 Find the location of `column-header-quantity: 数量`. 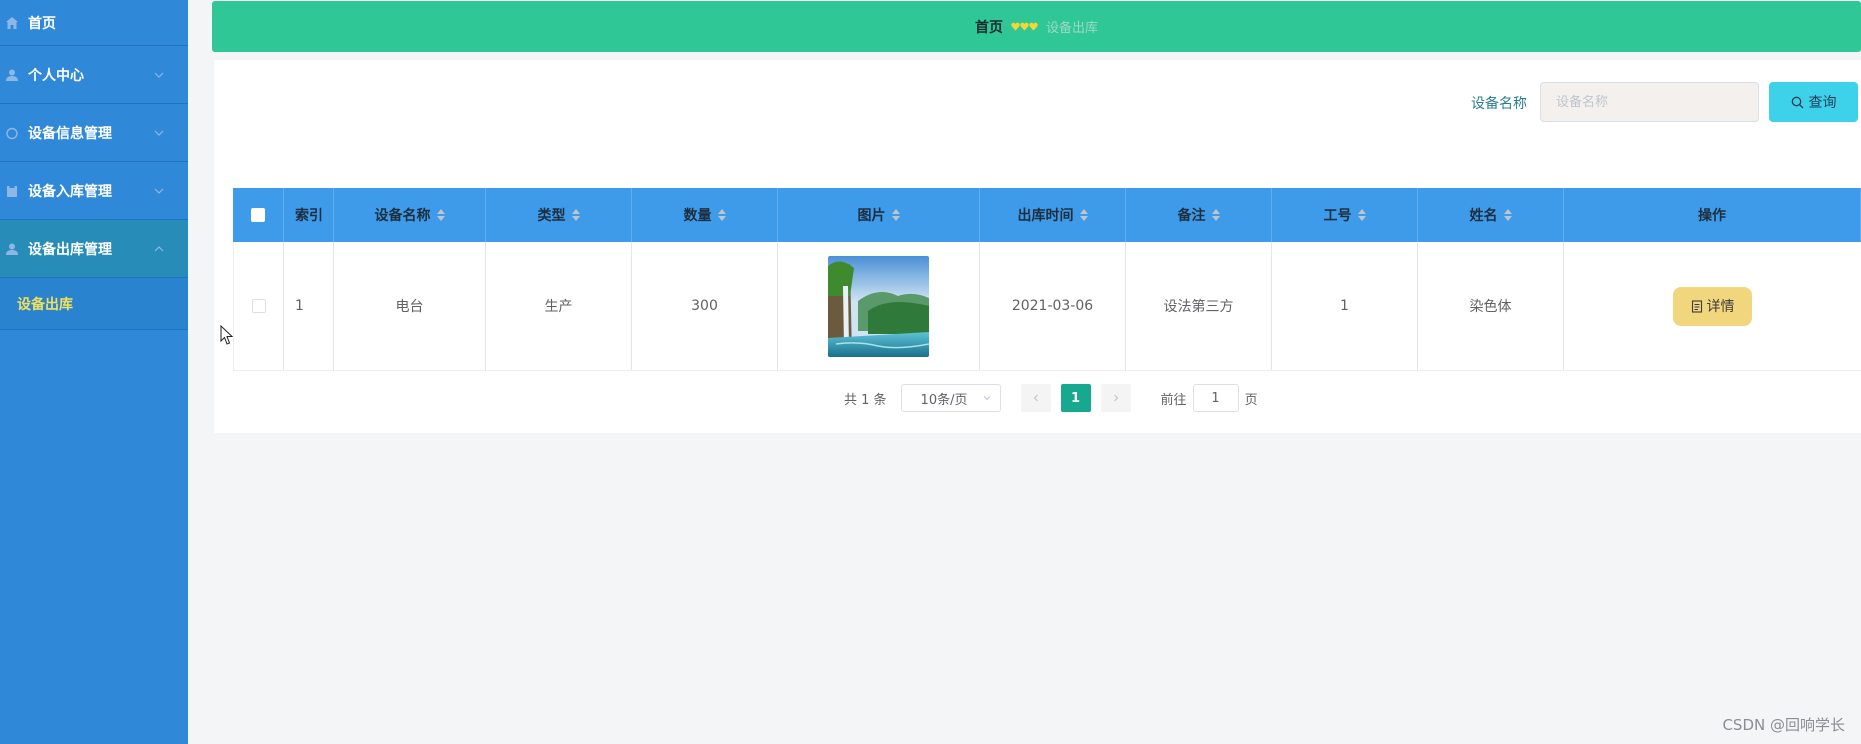

column-header-quantity: 数量 is located at coordinates (705, 215).